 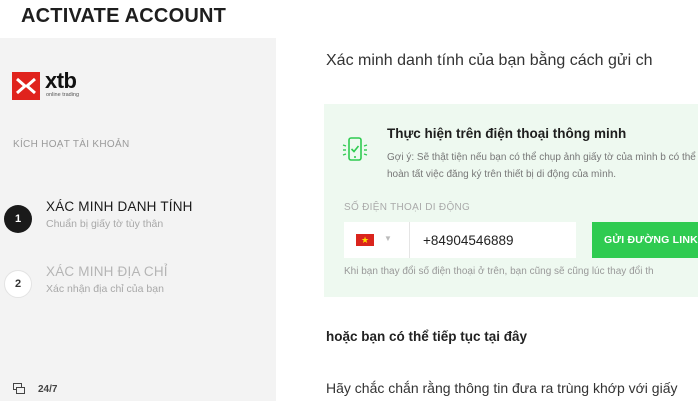 What do you see at coordinates (107, 271) in the screenshot?
I see `step-title: XÁC MINH ĐỊA CHỈ` at bounding box center [107, 271].